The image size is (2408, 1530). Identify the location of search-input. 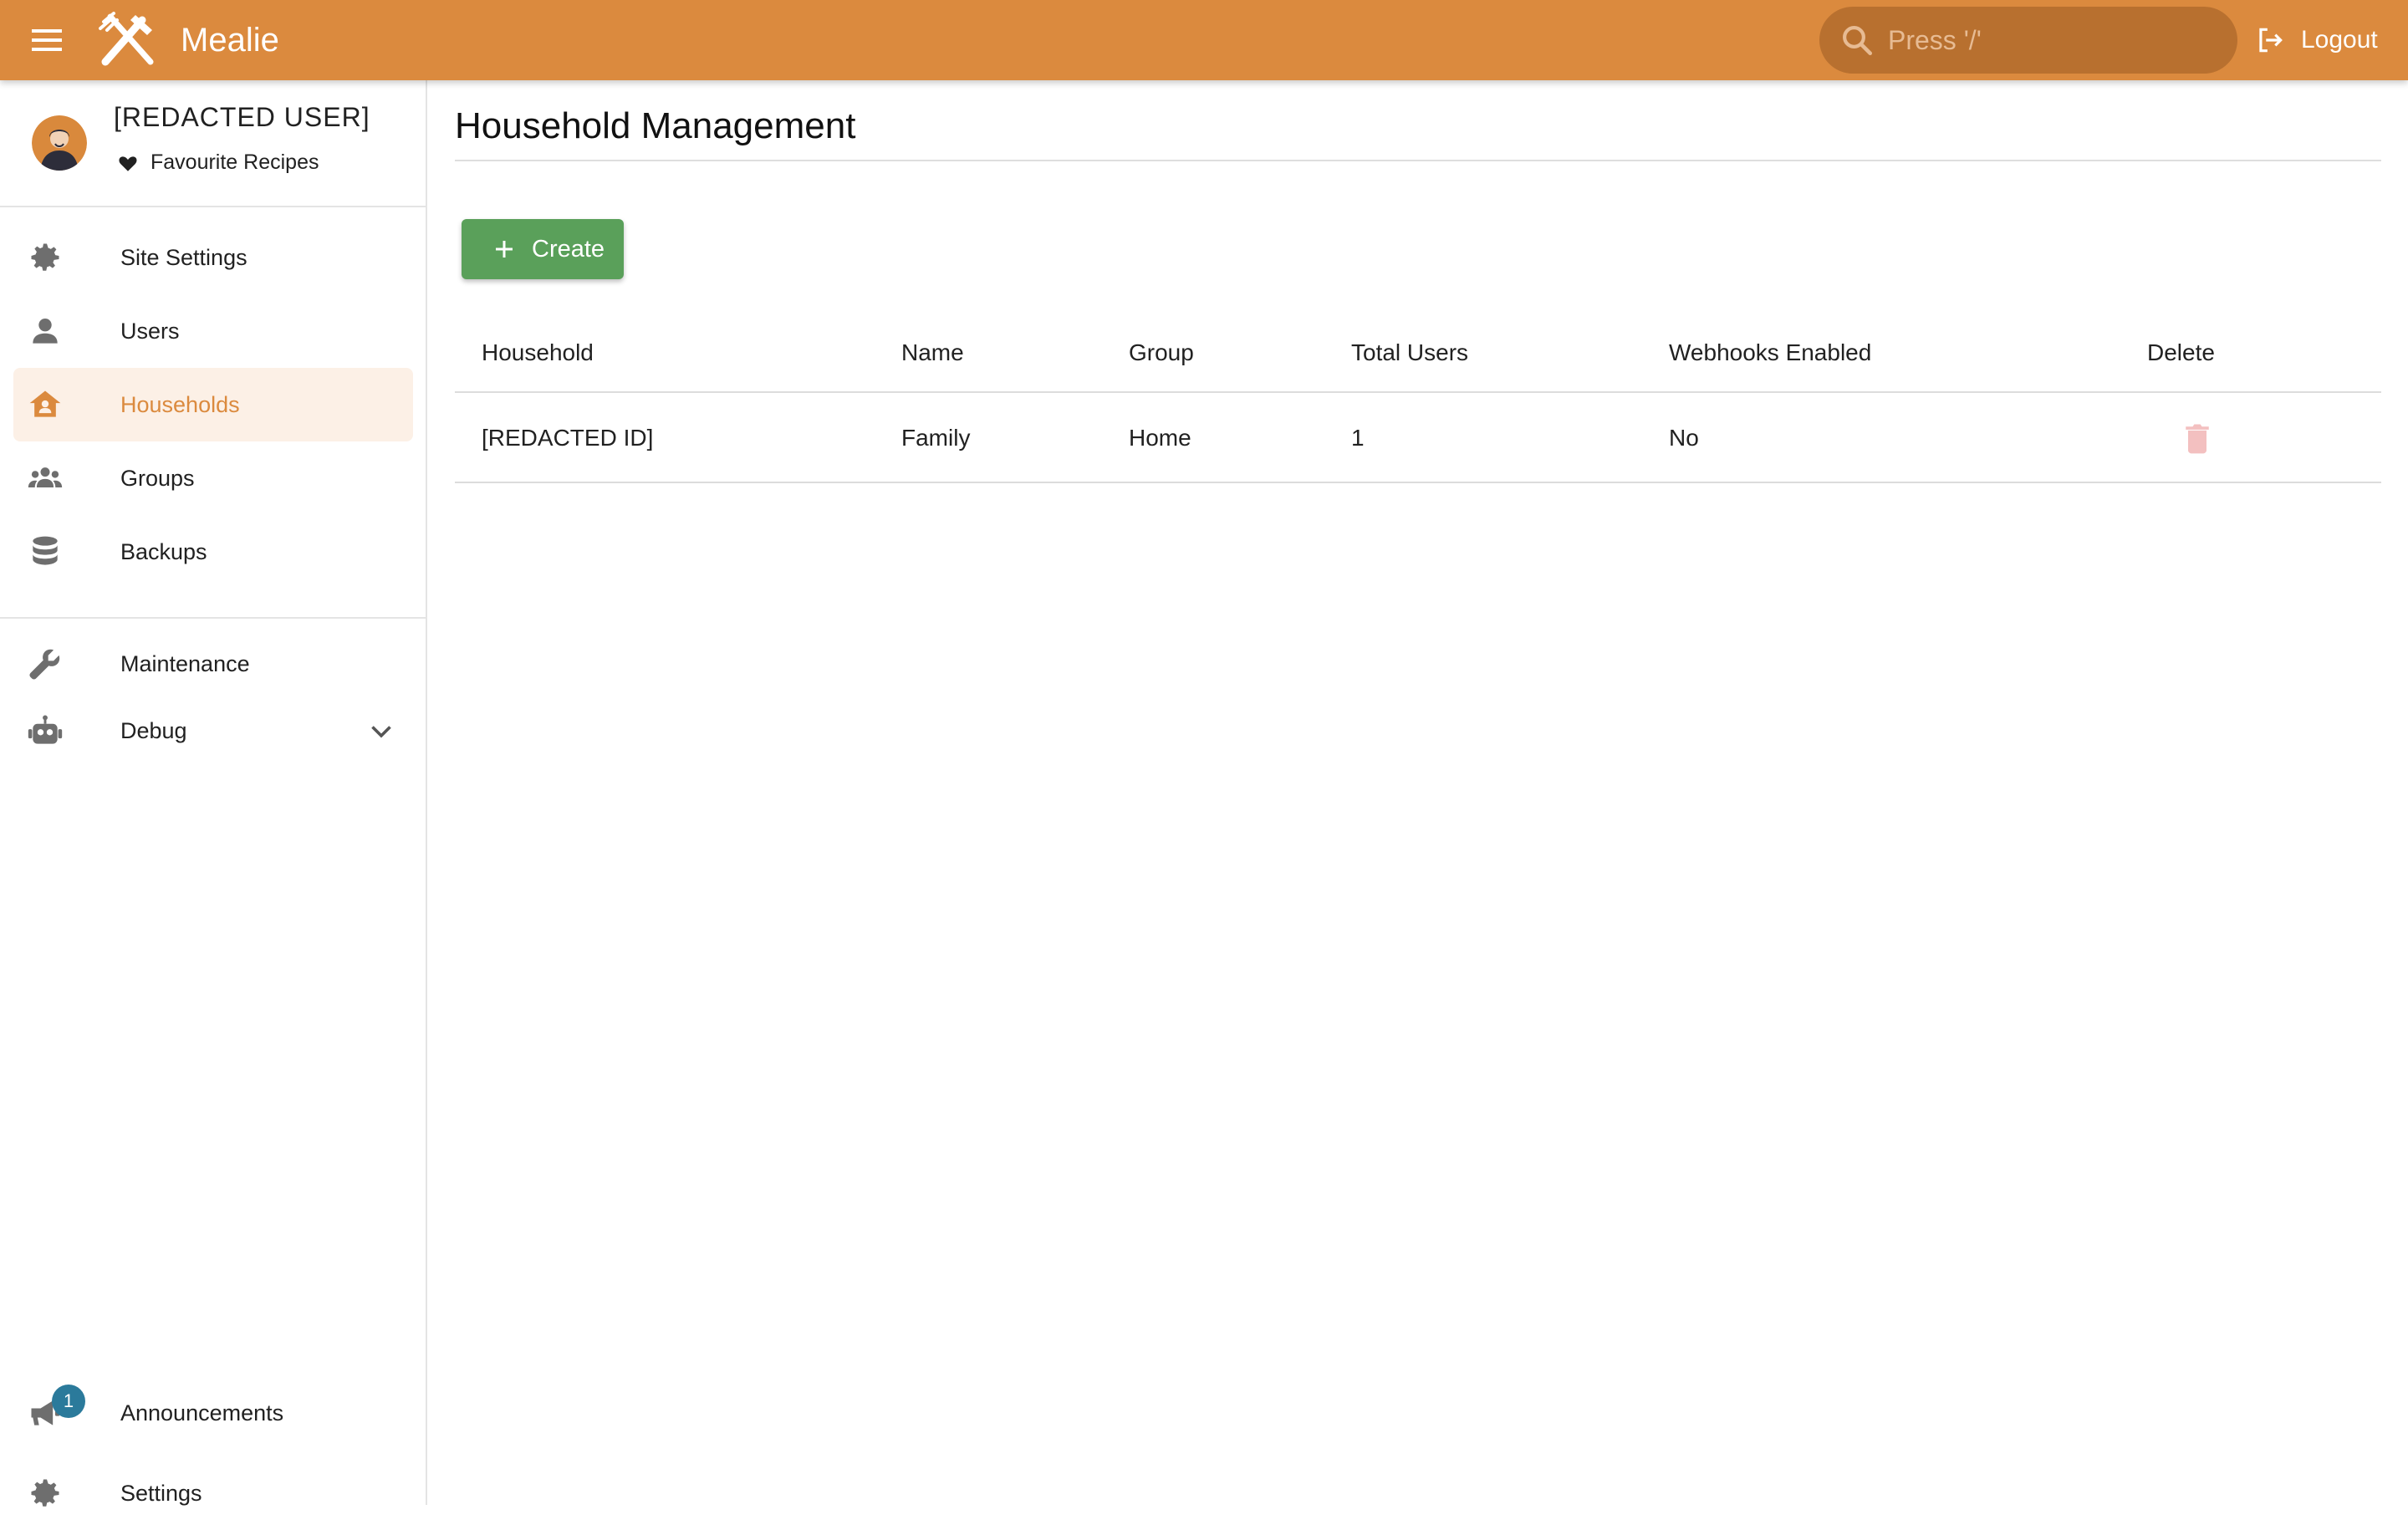
(2055, 40).